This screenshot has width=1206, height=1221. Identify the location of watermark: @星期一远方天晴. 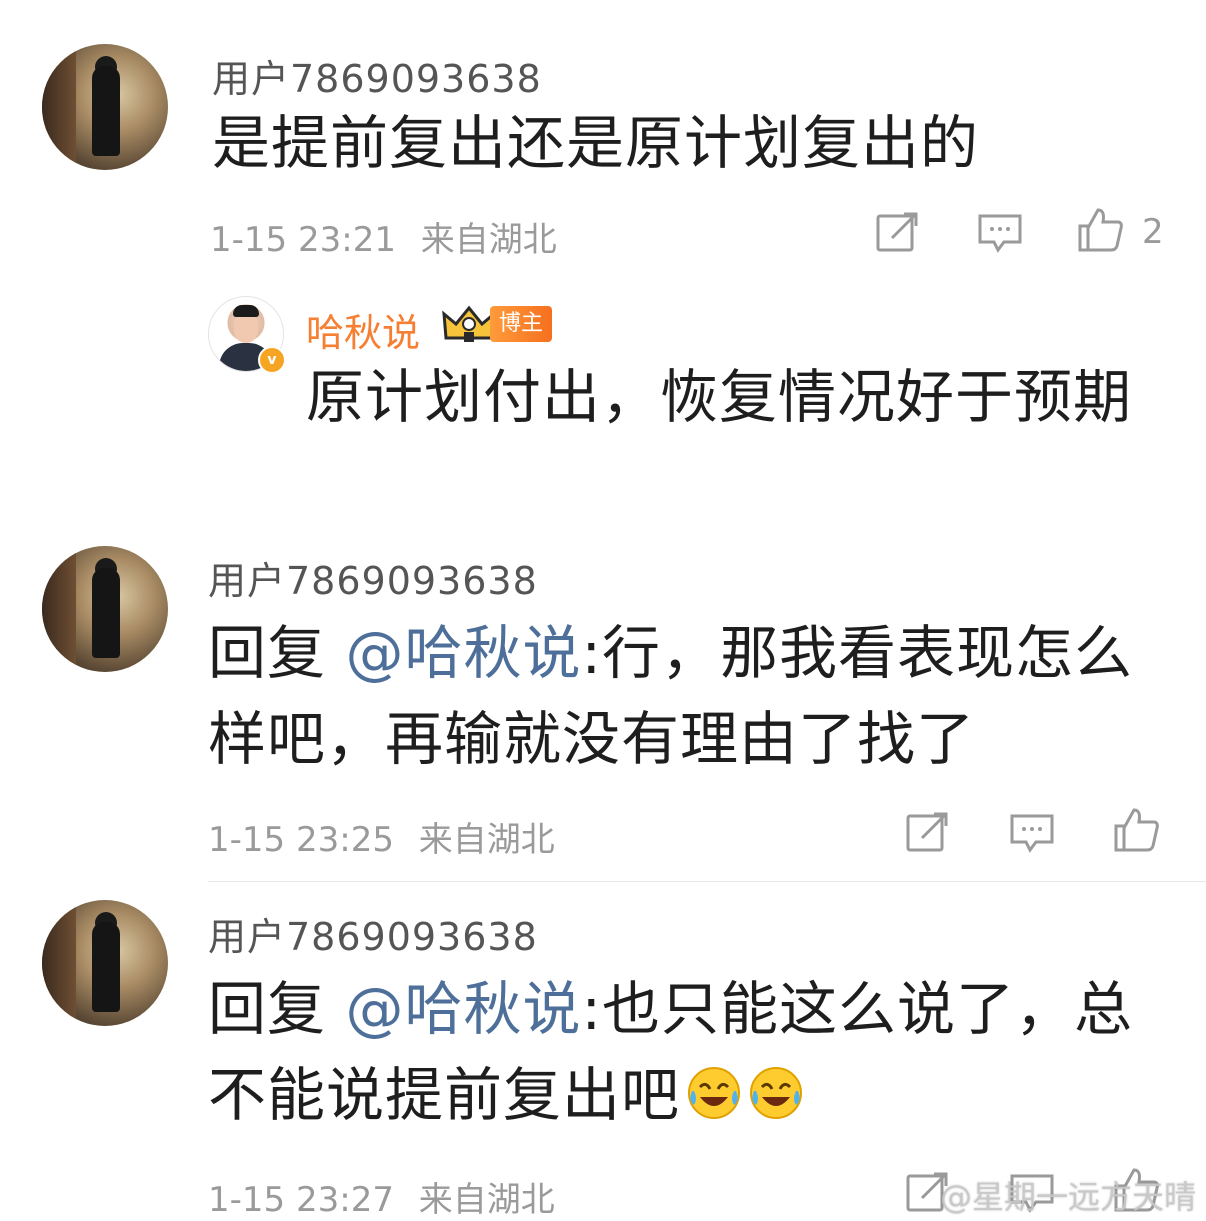
(1067, 1197).